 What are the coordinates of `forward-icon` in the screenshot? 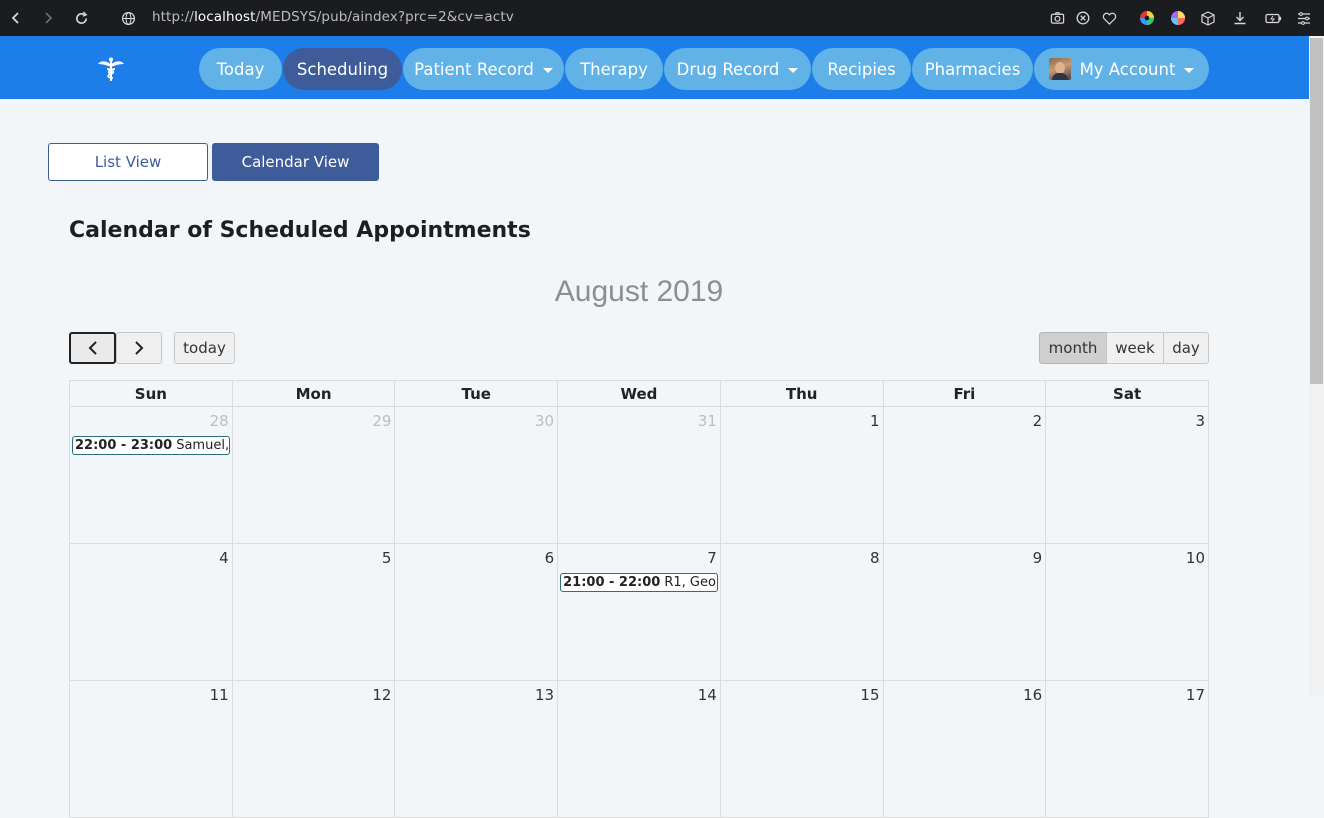 It's located at (48, 18).